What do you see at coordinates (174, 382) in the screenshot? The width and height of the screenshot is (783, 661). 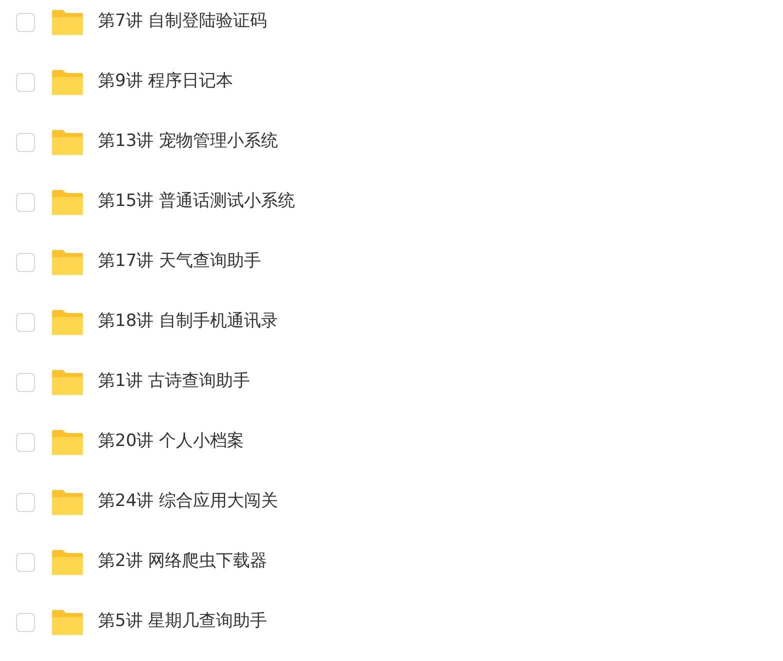 I see `folder-name: 第1讲 古诗查询助手` at bounding box center [174, 382].